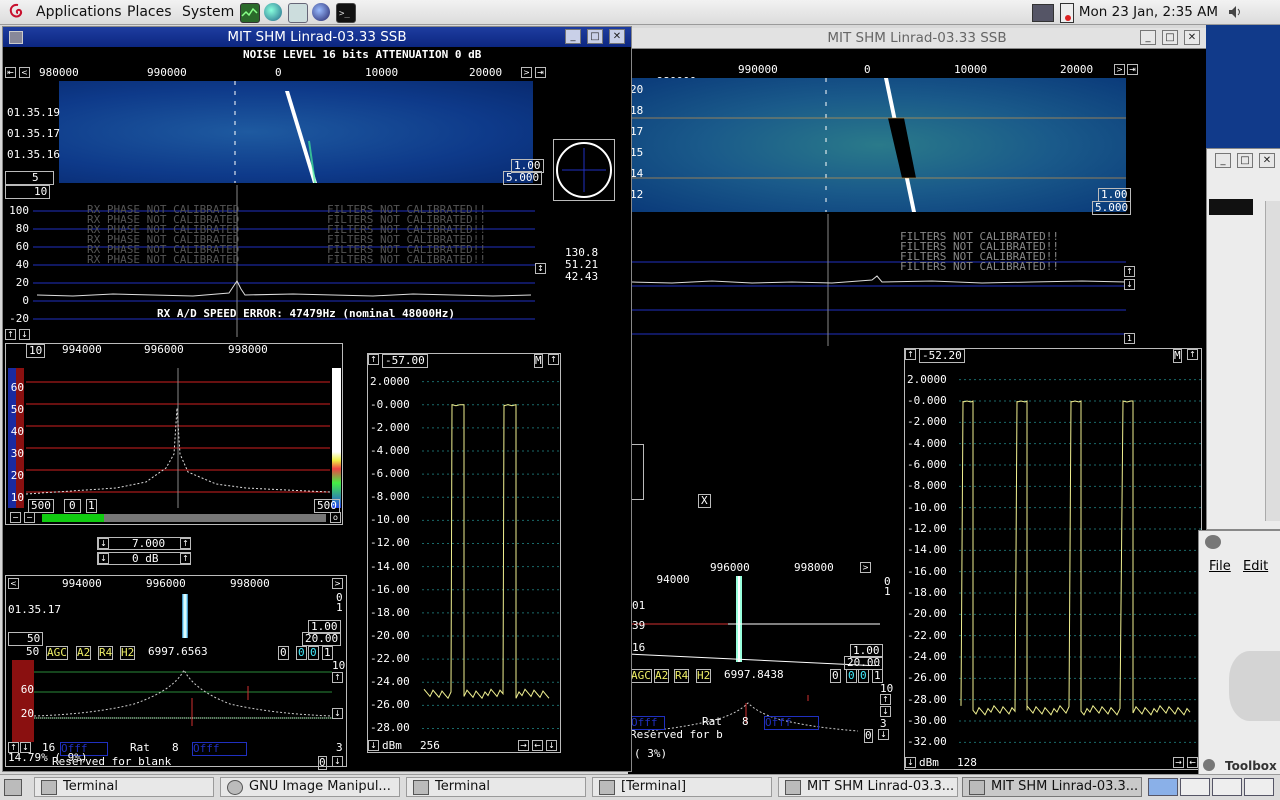  Describe the element at coordinates (917, 38) in the screenshot. I see `window-2-titlebar: MIT SHM Linrad-03.33 SSB _ □ ✕` at that location.